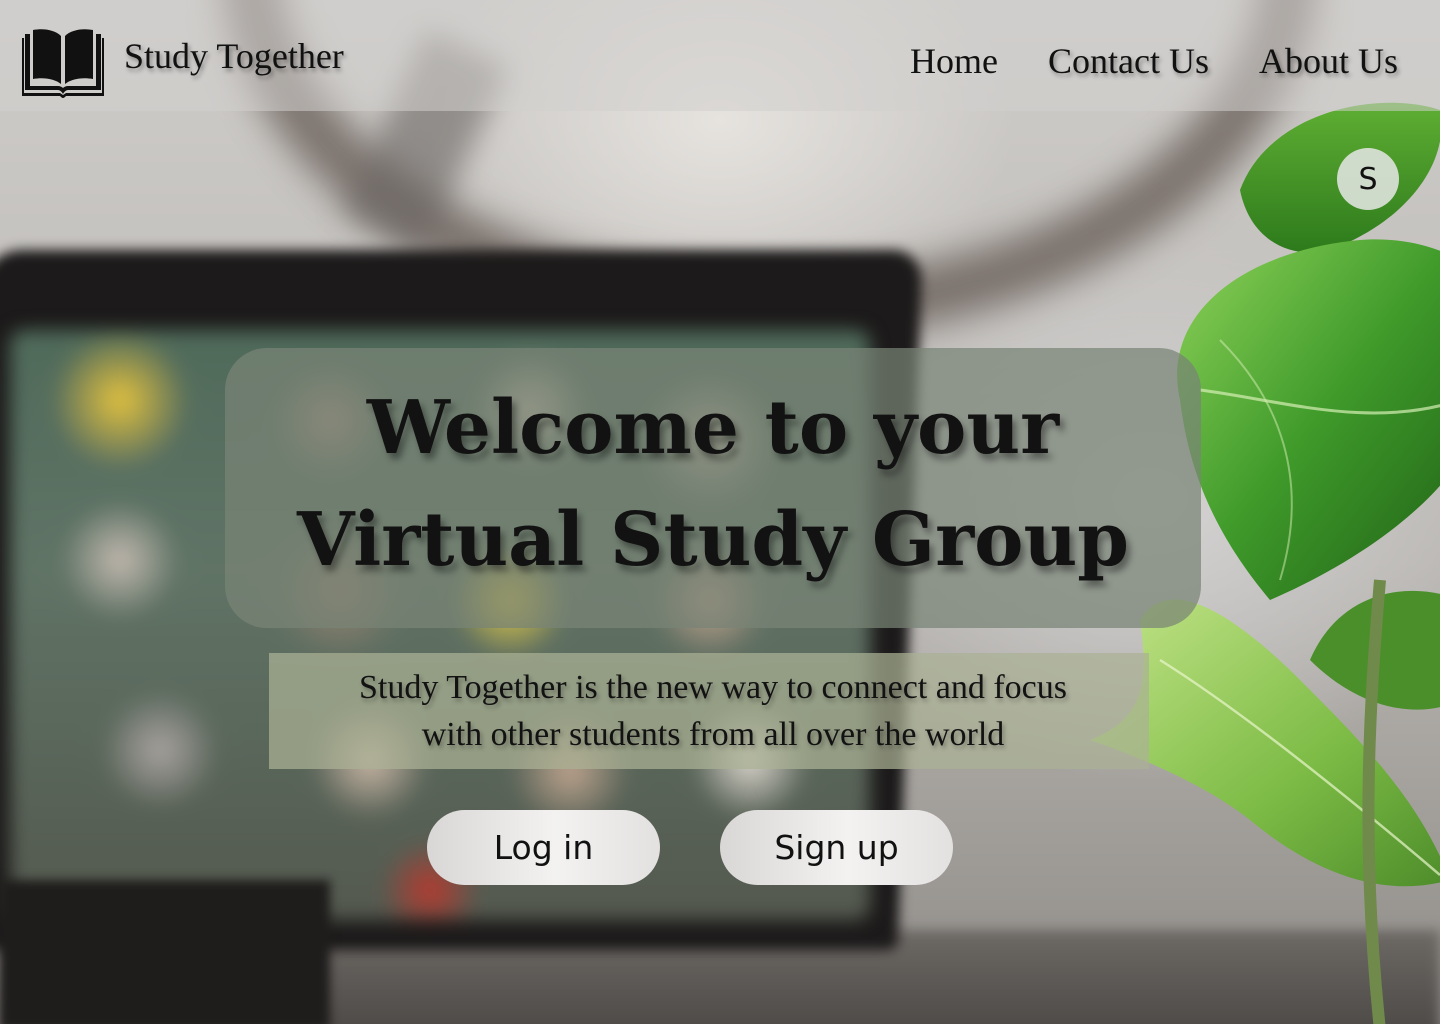 The height and width of the screenshot is (1024, 1440). What do you see at coordinates (165, 952) in the screenshot?
I see `background-laptop-base` at bounding box center [165, 952].